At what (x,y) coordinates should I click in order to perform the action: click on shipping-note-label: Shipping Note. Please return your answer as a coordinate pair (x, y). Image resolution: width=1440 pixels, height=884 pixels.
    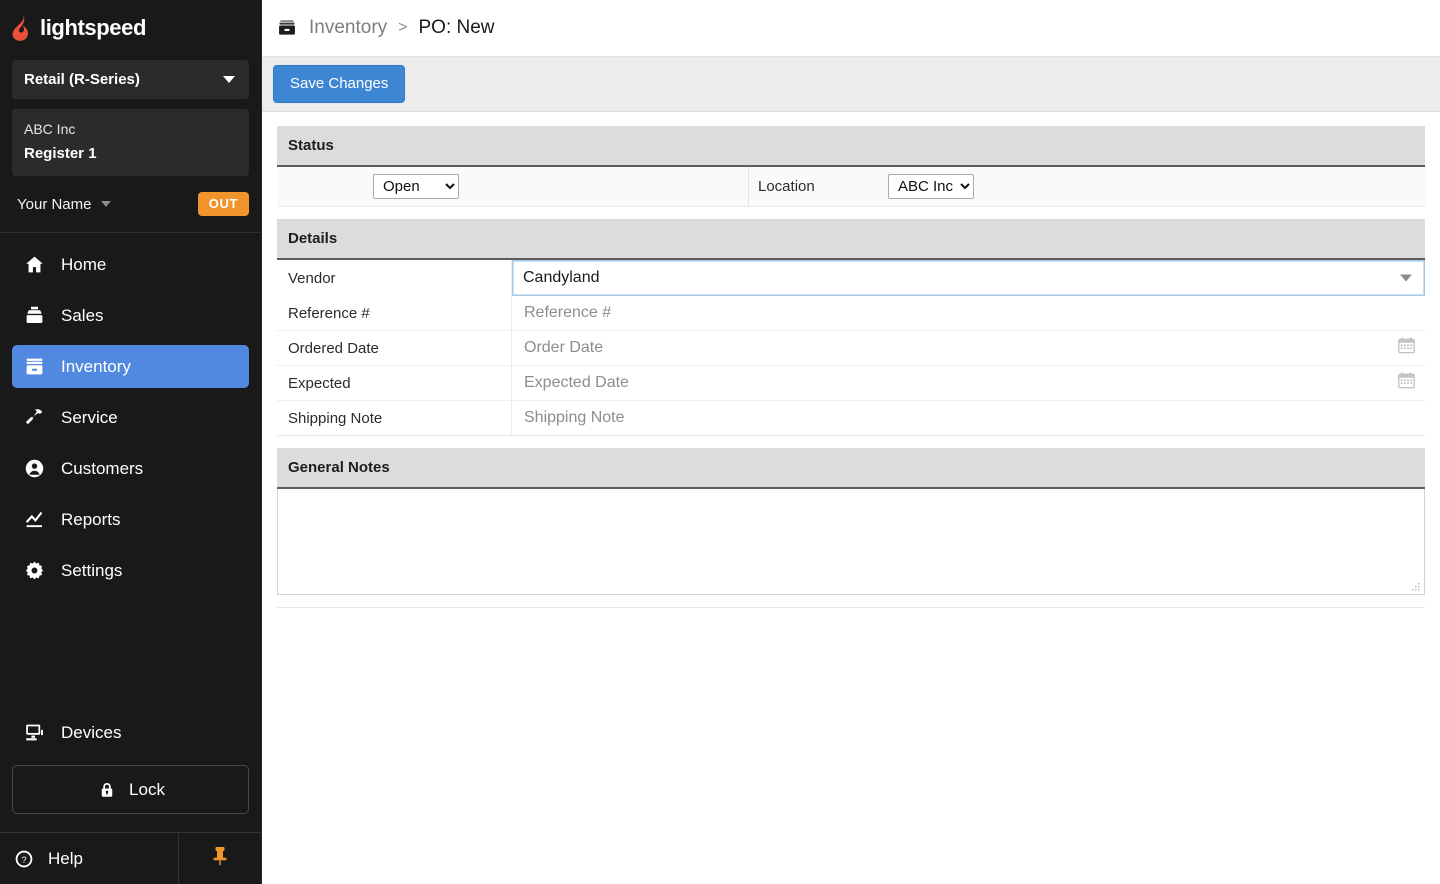
    Looking at the image, I should click on (394, 418).